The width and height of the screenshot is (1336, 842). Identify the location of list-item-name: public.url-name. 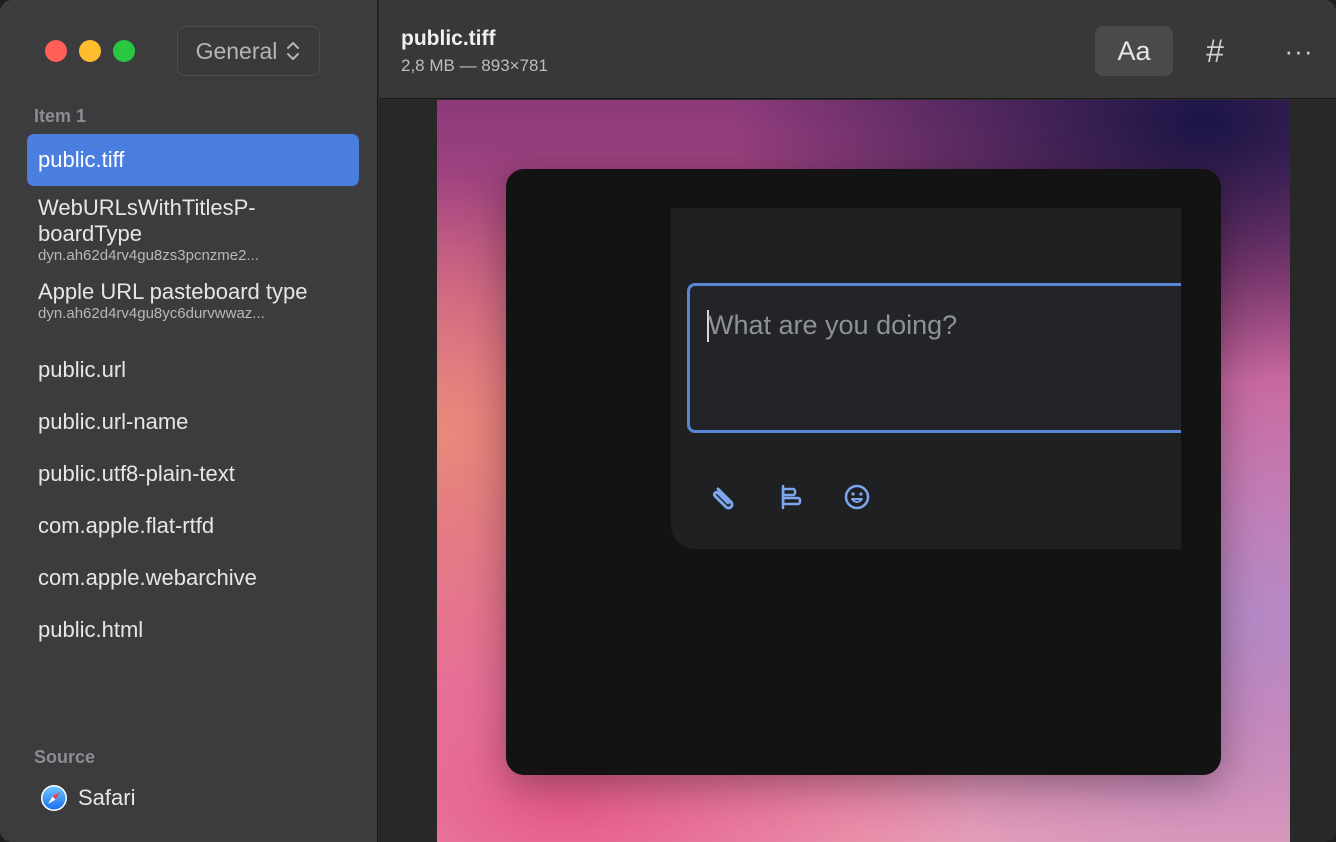
(113, 421).